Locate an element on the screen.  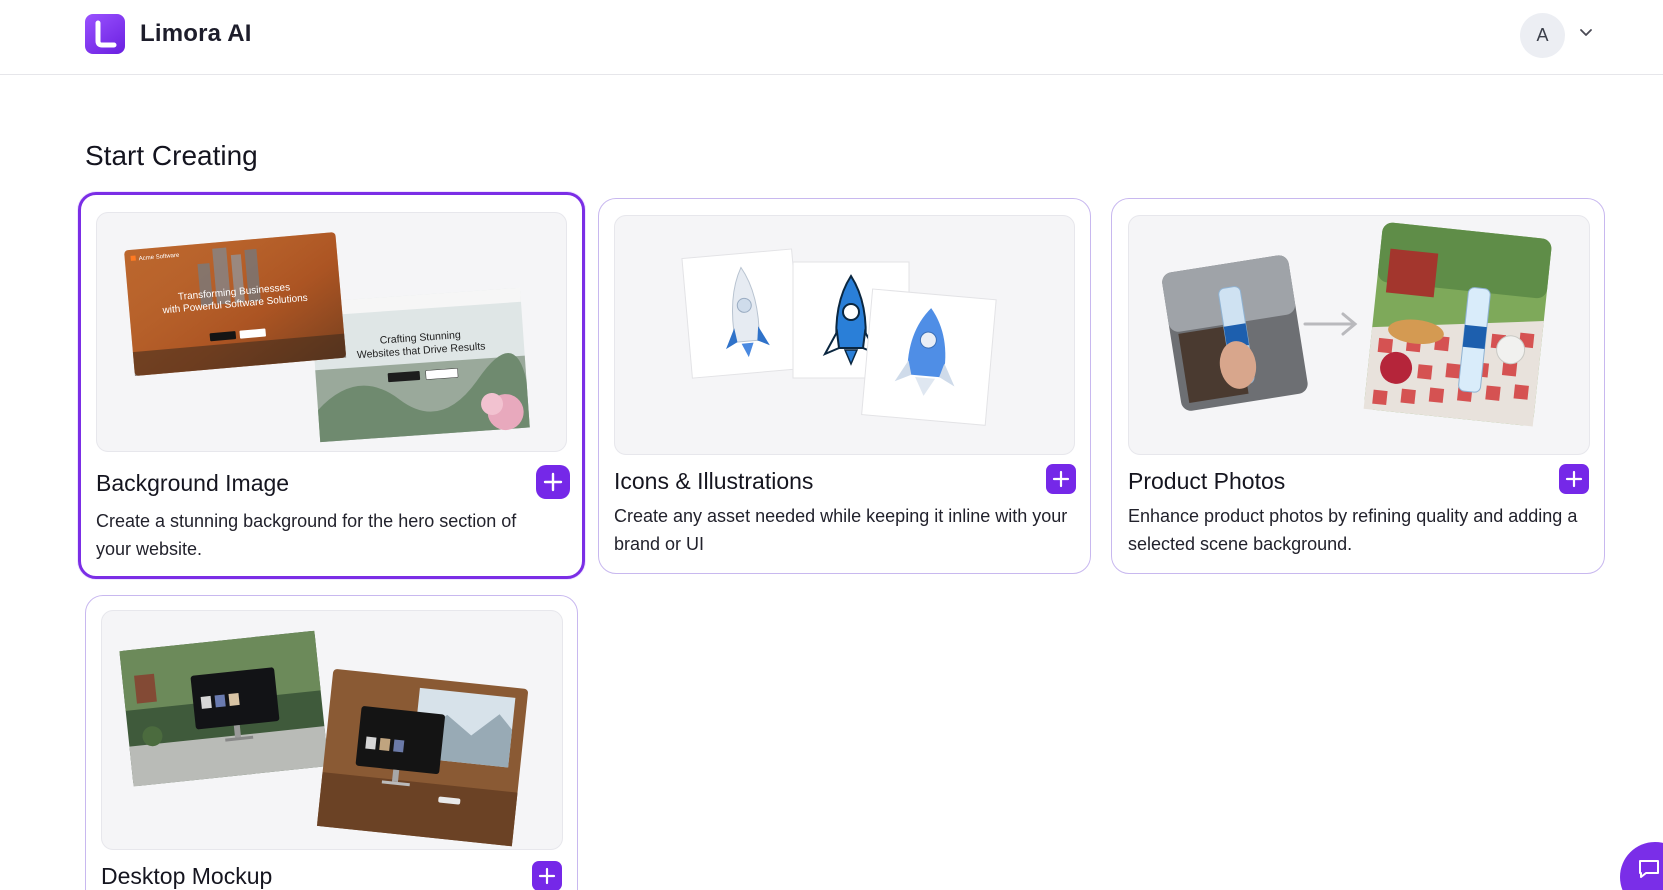
card-desktop-mockup: Desktop Mockup is located at coordinates (331, 742).